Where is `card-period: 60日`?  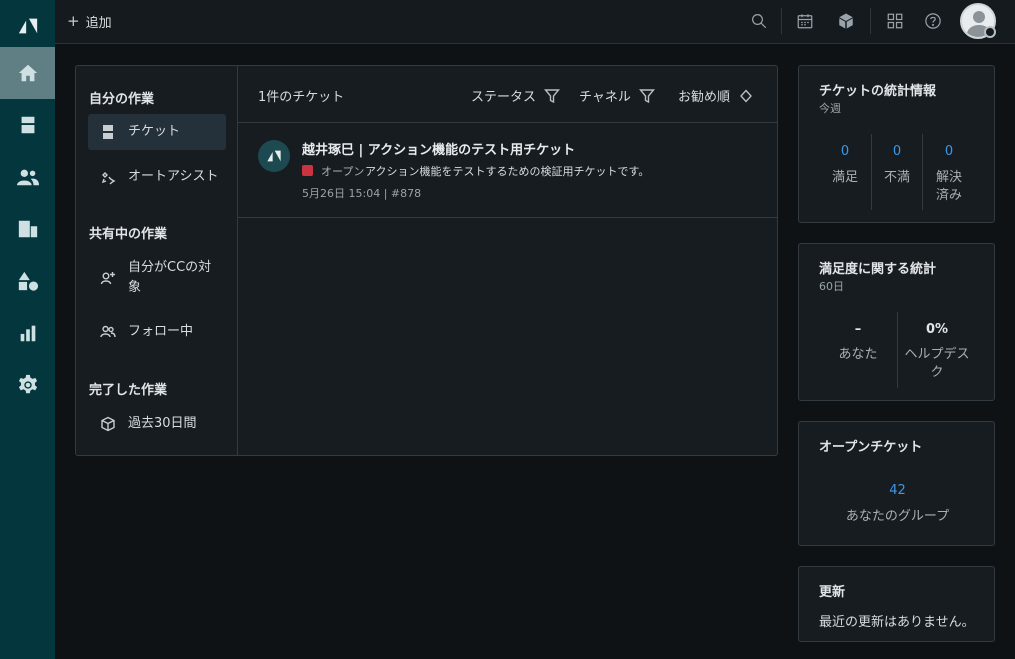 card-period: 60日 is located at coordinates (831, 286).